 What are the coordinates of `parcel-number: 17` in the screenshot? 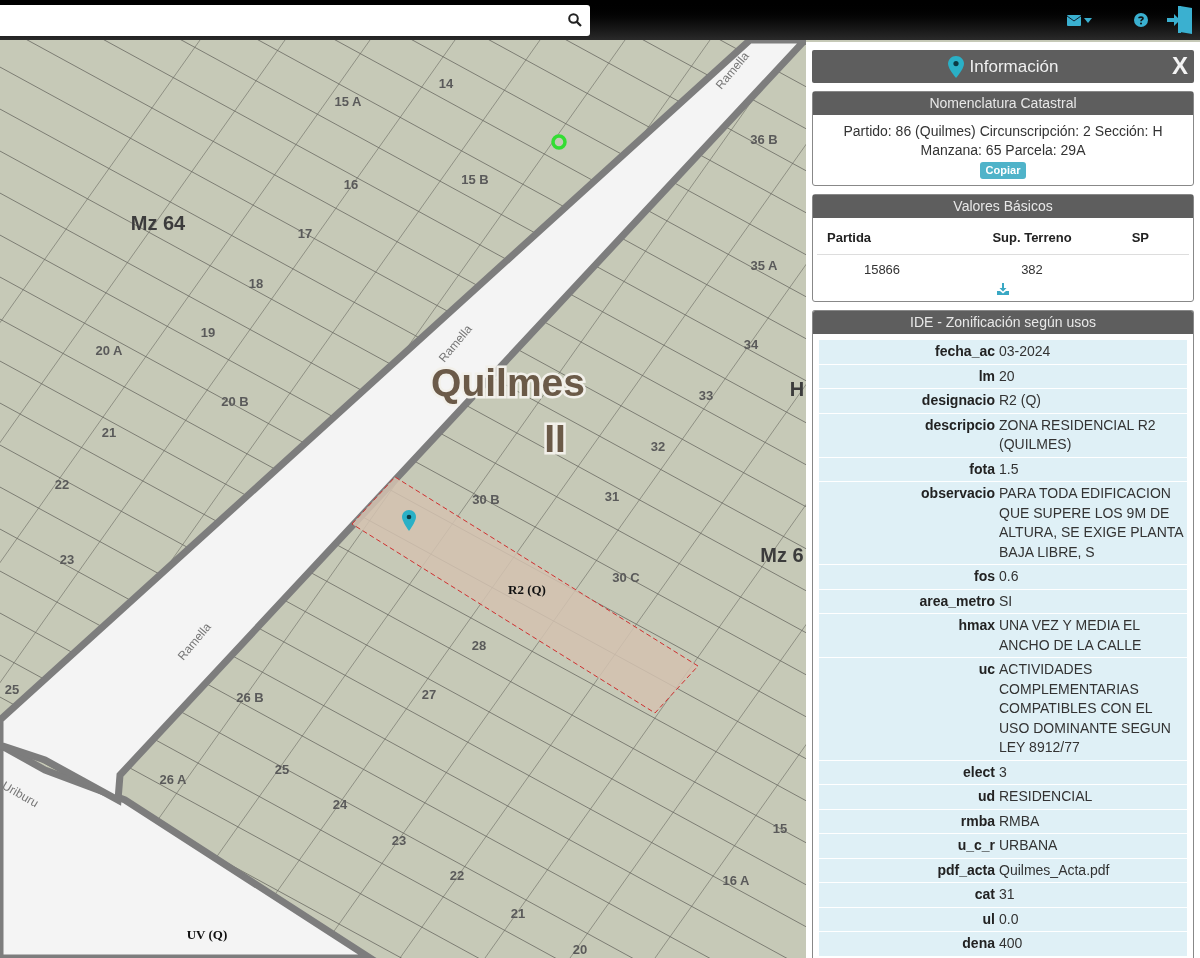 It's located at (305, 234).